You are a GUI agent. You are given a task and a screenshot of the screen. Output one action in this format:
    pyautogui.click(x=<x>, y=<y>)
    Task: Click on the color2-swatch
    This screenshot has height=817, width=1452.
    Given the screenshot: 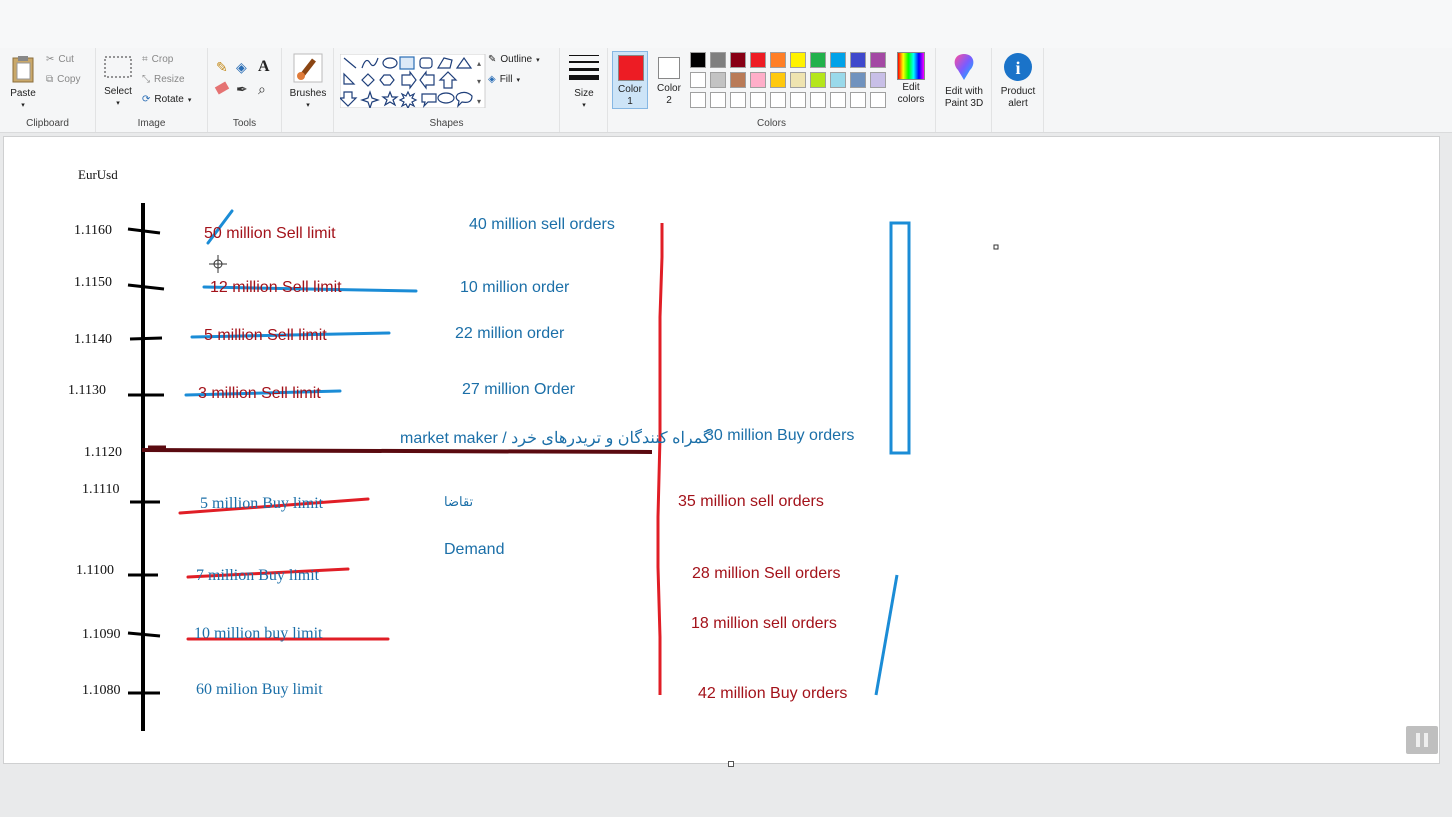 What is the action you would take?
    pyautogui.click(x=669, y=68)
    